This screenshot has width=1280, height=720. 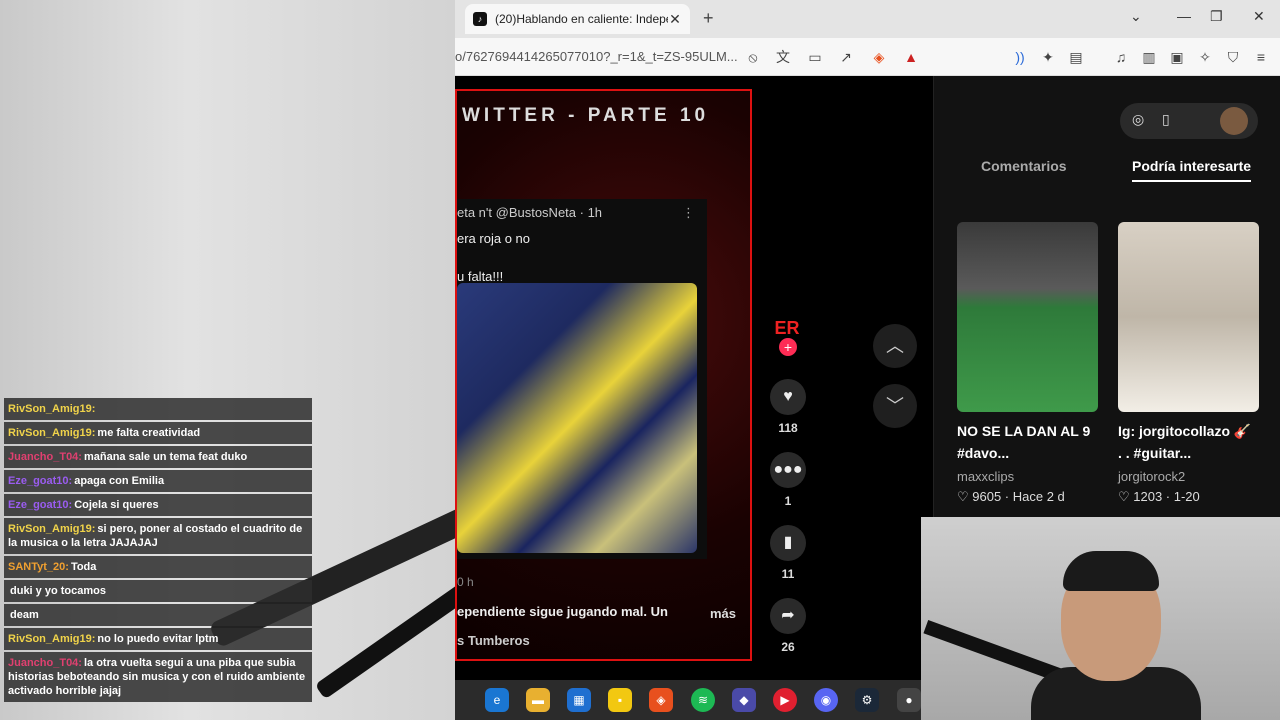 I want to click on video-thumbnail, so click(x=1027, y=317).